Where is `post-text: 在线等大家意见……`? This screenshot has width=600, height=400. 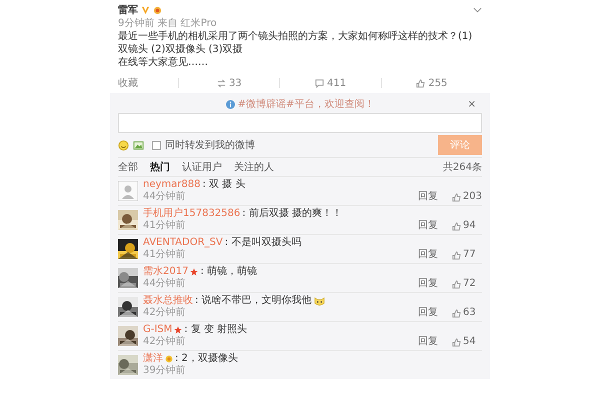
post-text: 在线等大家意见…… is located at coordinates (163, 62).